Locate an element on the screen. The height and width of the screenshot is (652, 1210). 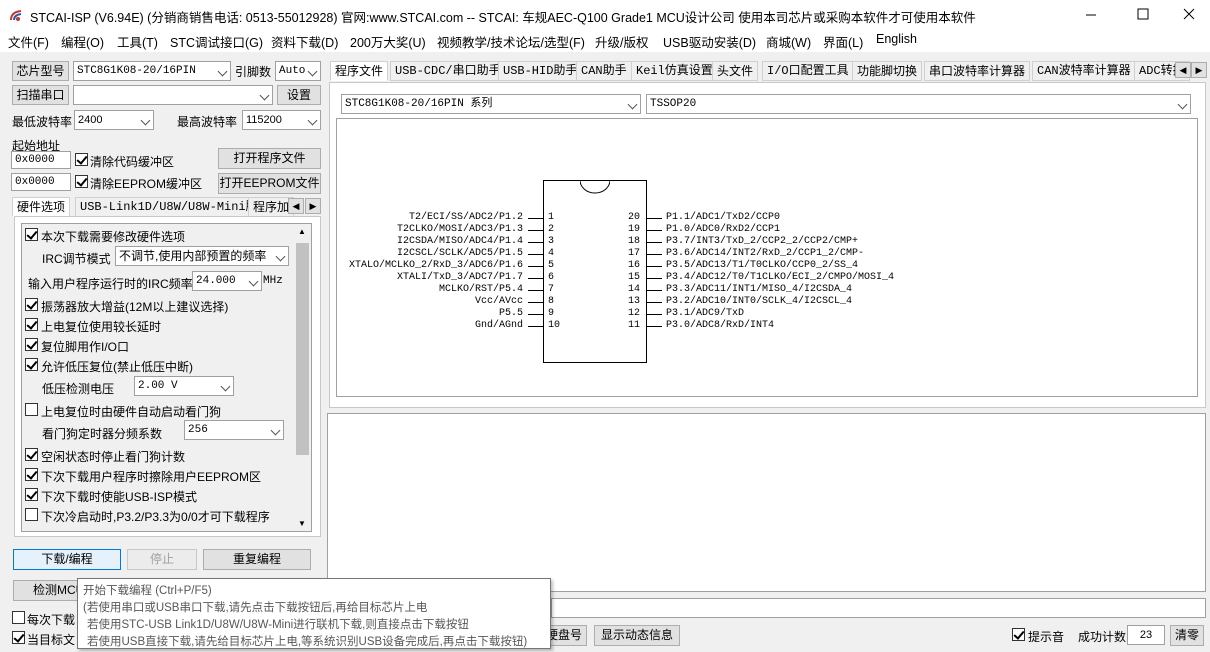
irc-mode-select: 不调节,使用内部预置的频率 is located at coordinates (202, 256).